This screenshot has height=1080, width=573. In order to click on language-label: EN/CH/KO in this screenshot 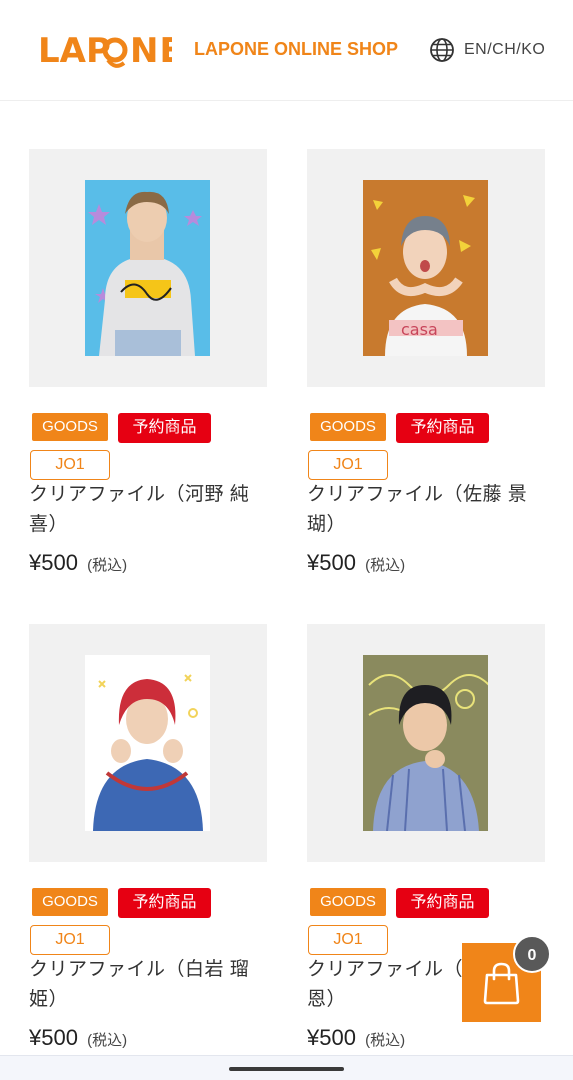, I will do `click(505, 49)`.